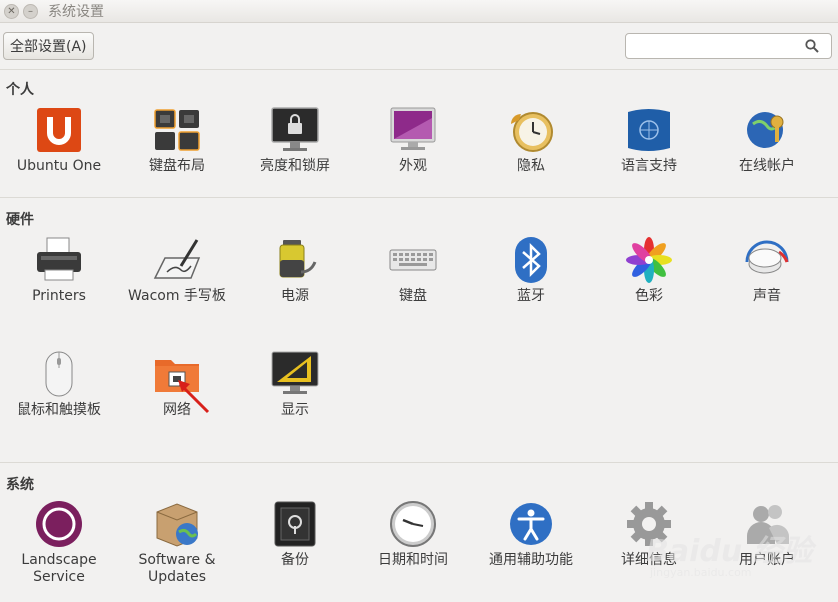 This screenshot has width=838, height=602. I want to click on search-icon, so click(812, 46).